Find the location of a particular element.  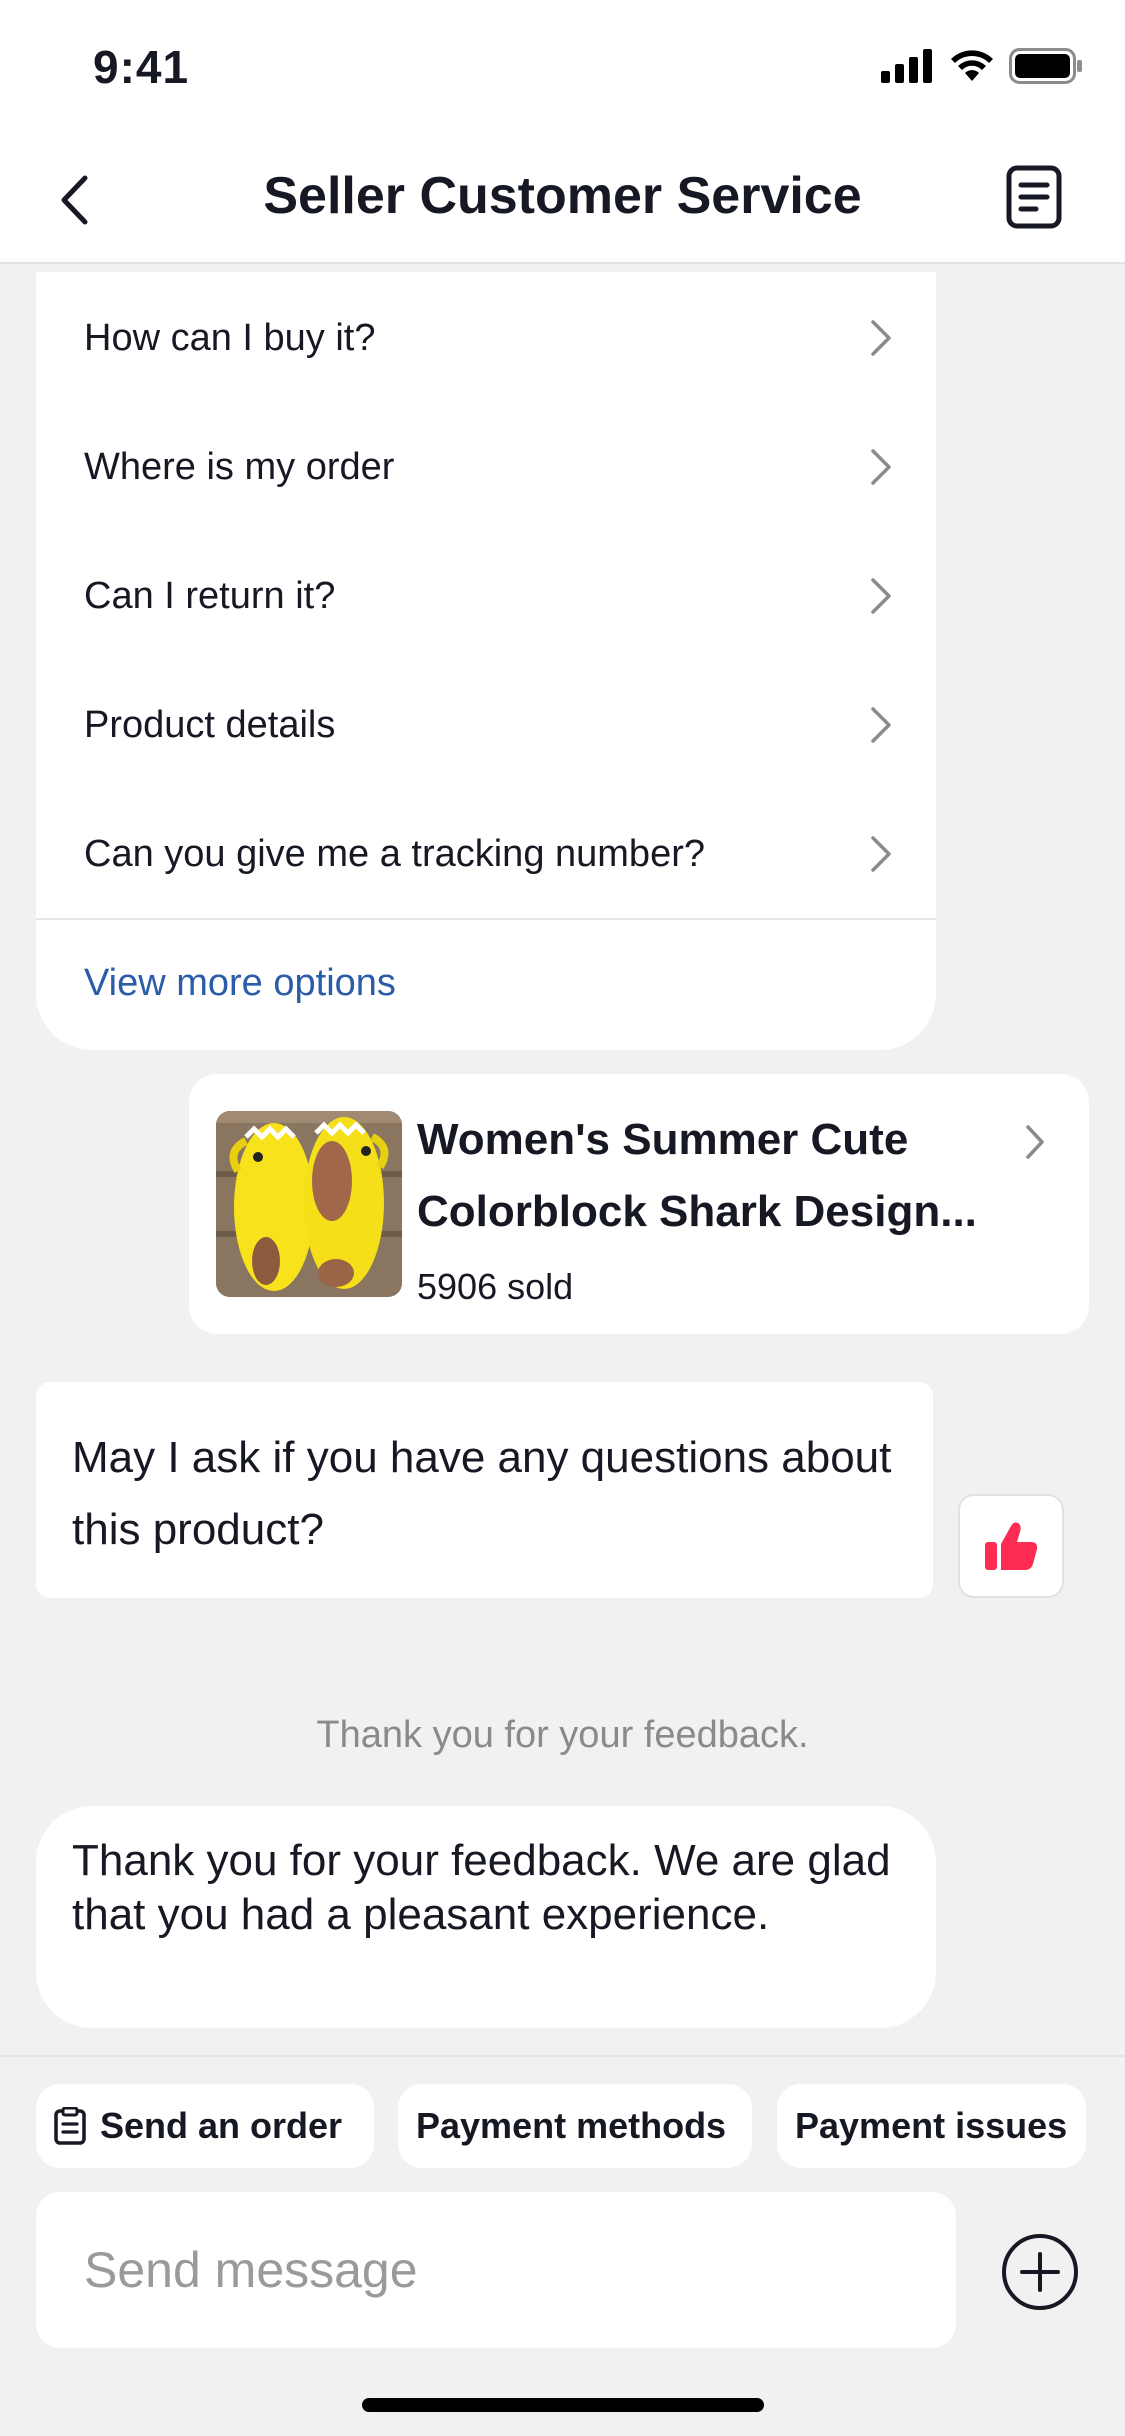

wifi-icon is located at coordinates (972, 65).